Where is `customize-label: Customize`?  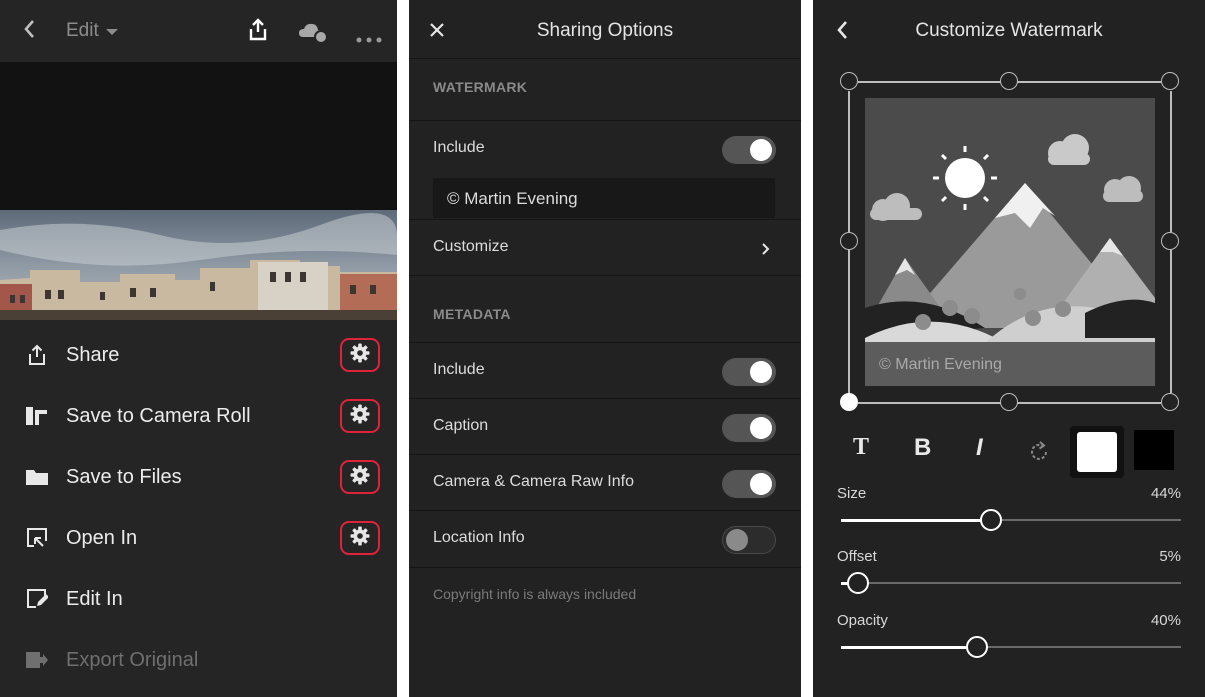 customize-label: Customize is located at coordinates (471, 246).